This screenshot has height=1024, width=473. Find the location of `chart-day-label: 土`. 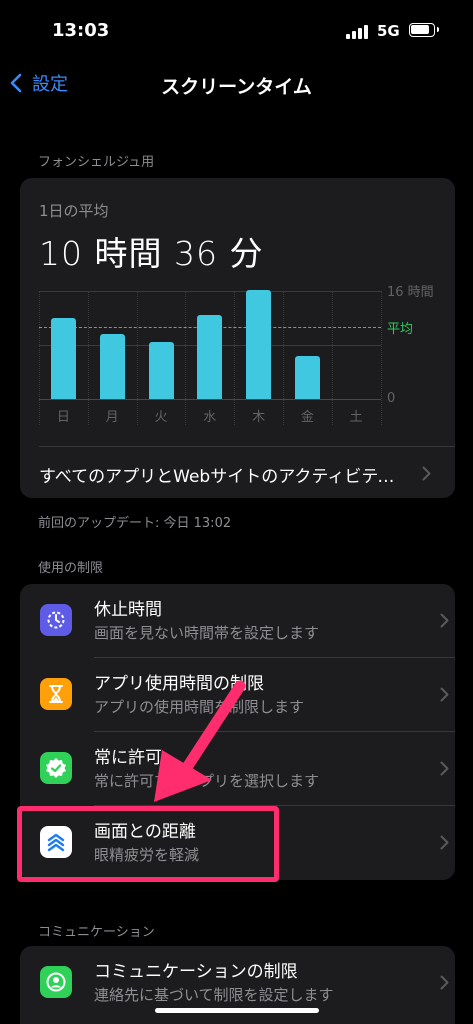

chart-day-label: 土 is located at coordinates (356, 417).